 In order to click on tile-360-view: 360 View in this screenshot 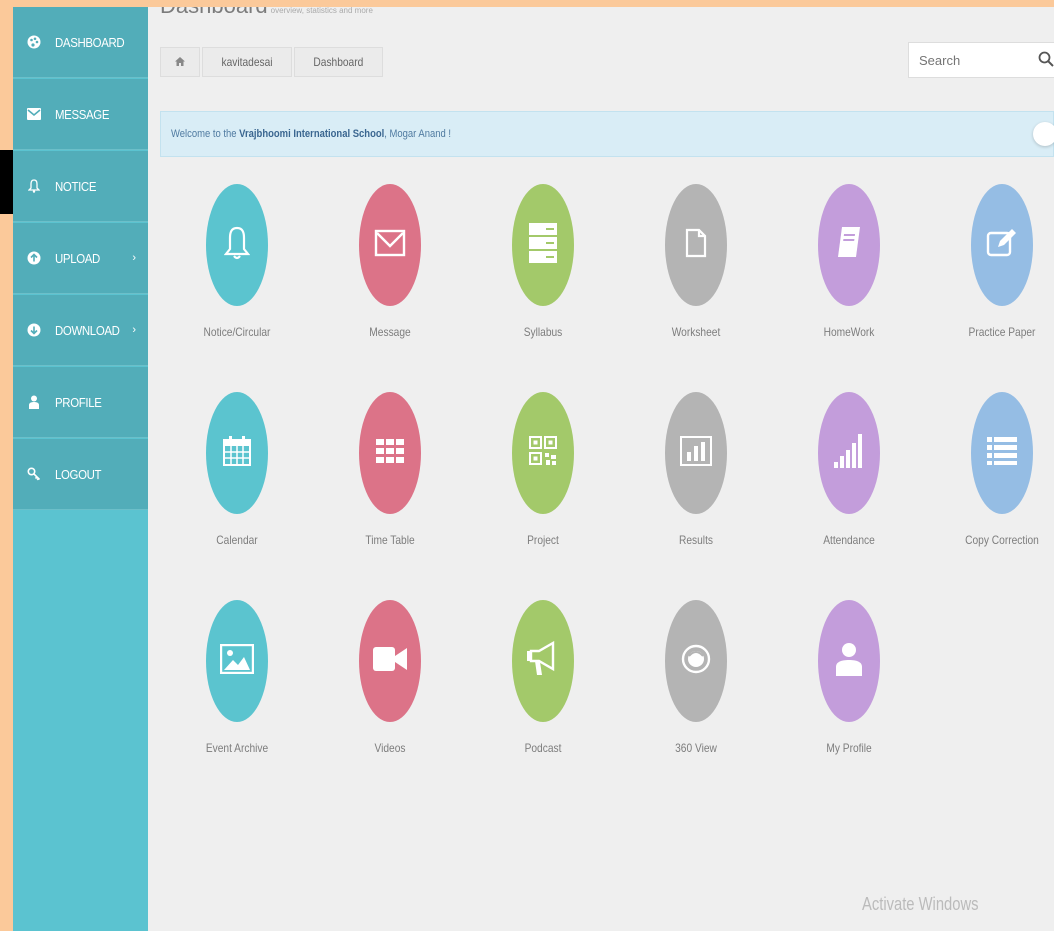, I will do `click(695, 695)`.